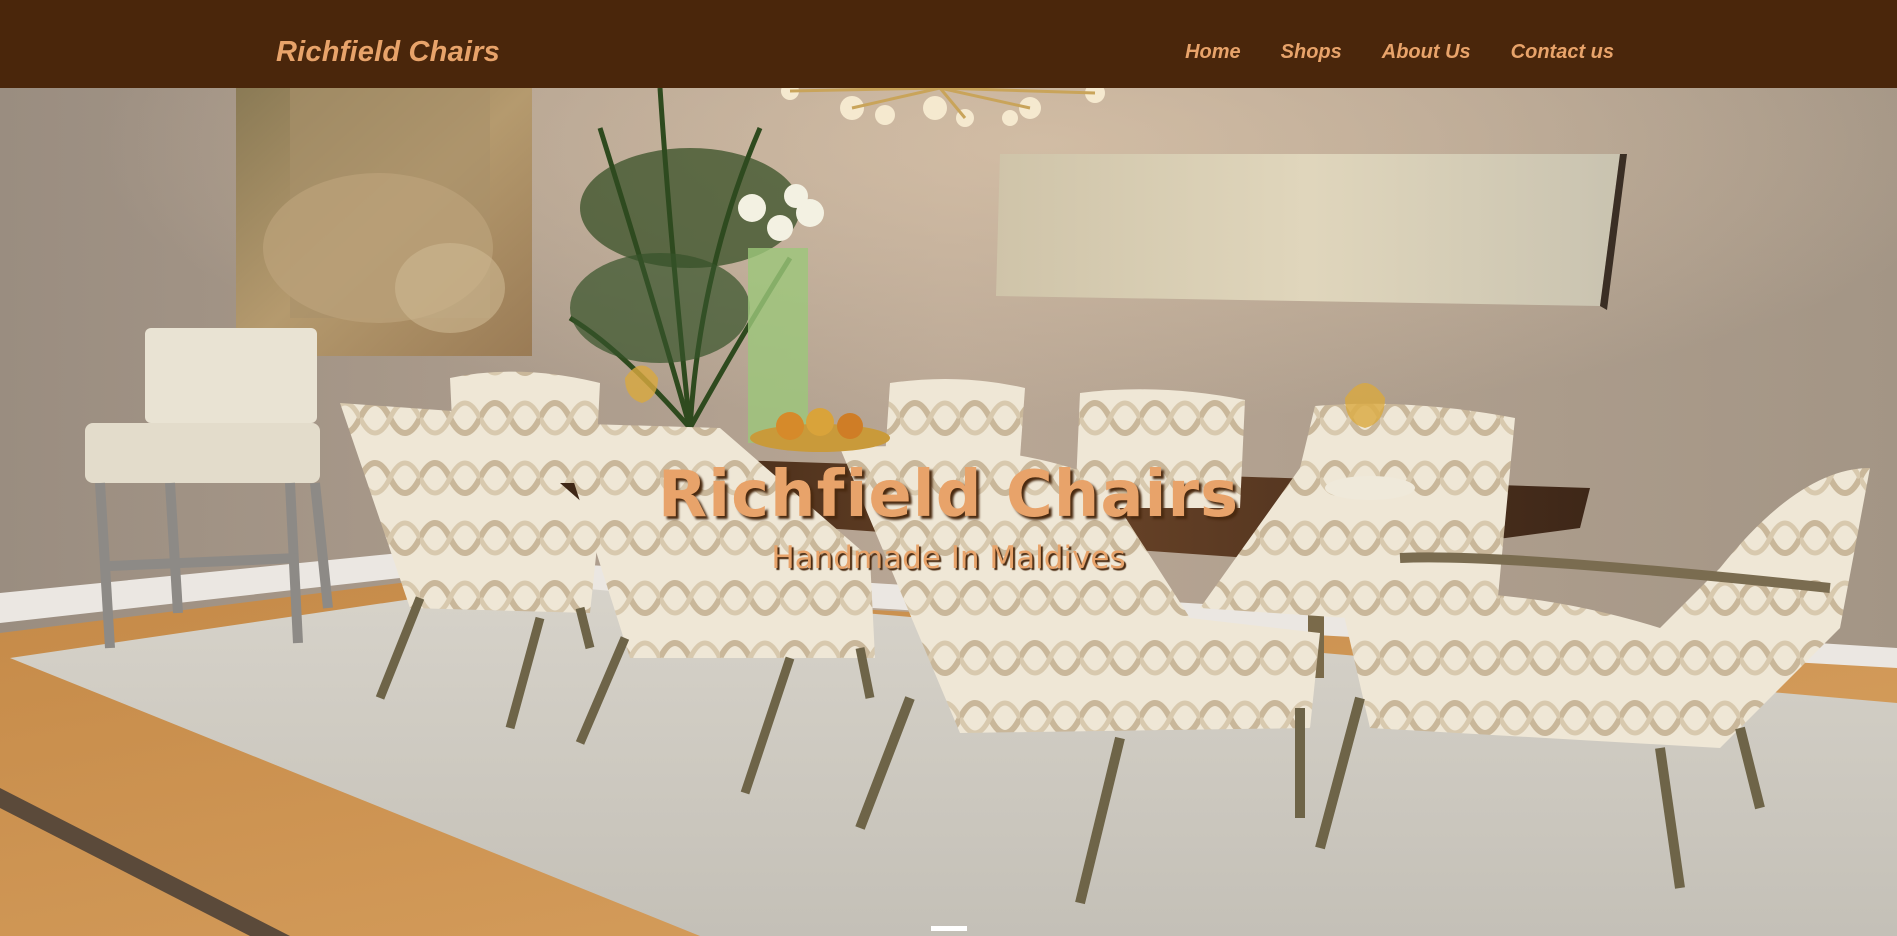 The image size is (1897, 936). Describe the element at coordinates (1311, 52) in the screenshot. I see `nav-link-shops: Shops` at that location.